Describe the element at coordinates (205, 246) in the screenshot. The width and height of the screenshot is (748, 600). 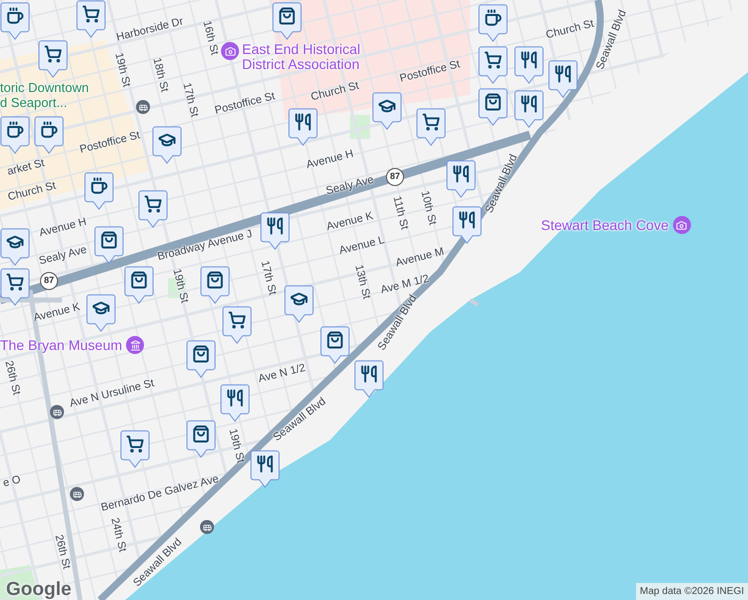
I see `street-label: Broadway Avenue J` at that location.